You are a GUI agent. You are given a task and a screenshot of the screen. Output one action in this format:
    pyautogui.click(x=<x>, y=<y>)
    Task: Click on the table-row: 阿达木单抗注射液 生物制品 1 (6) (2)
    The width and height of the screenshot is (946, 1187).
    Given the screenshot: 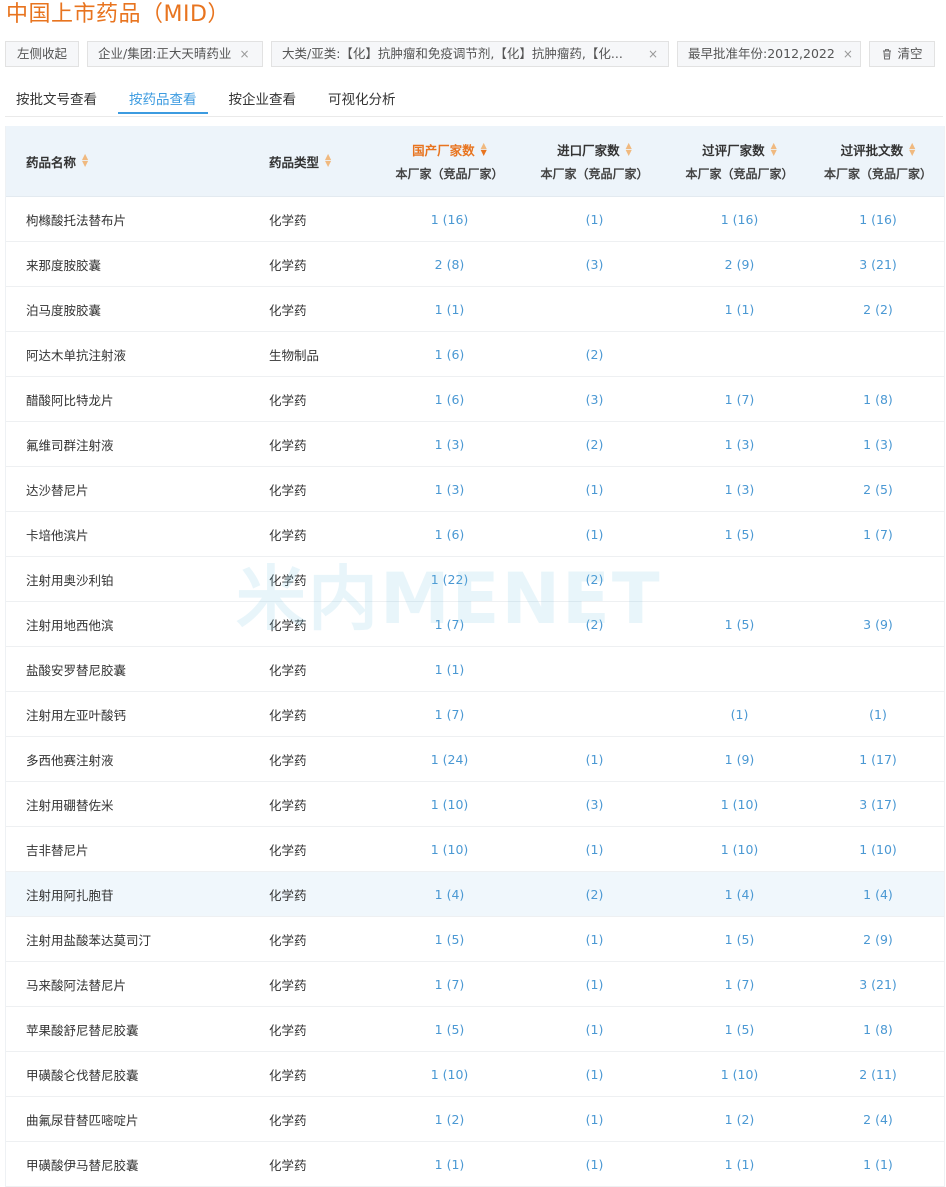 What is the action you would take?
    pyautogui.click(x=475, y=354)
    